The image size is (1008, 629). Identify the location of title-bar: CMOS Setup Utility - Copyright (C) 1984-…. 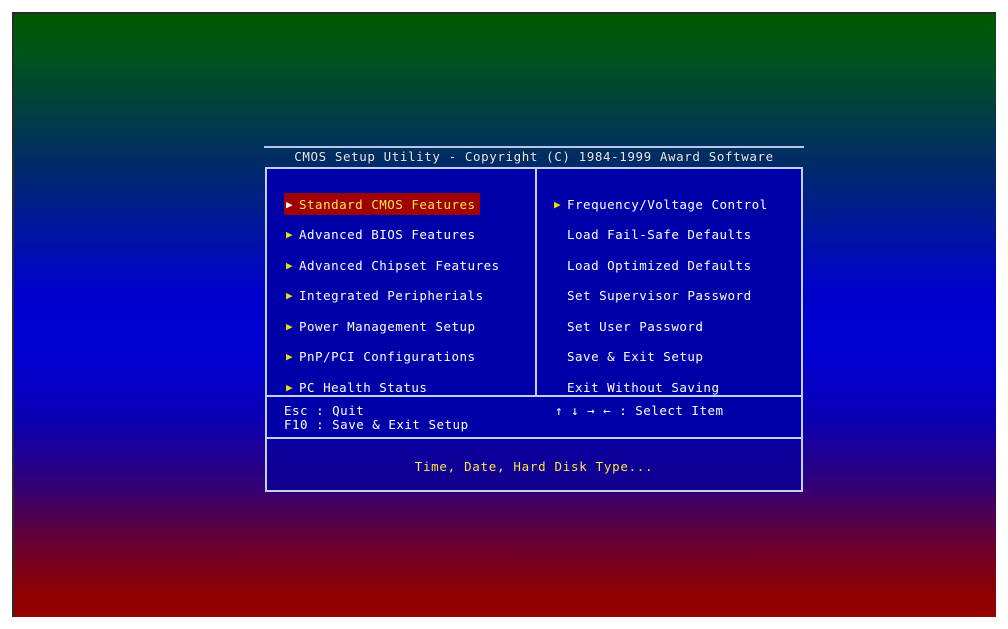
(534, 156).